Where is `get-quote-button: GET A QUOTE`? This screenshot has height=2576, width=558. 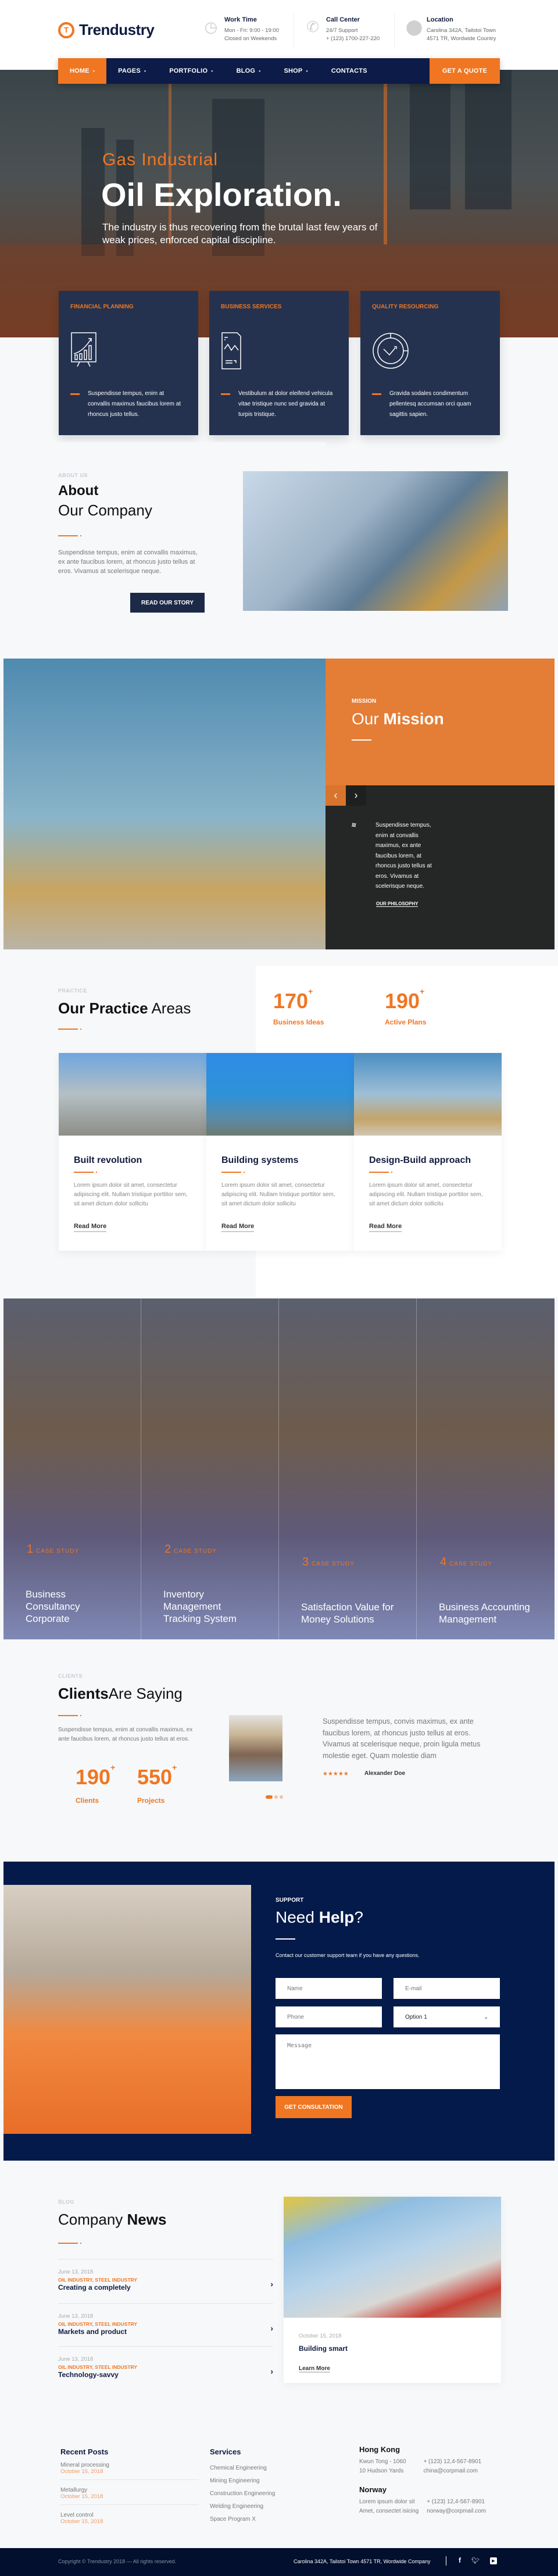 get-quote-button: GET A QUOTE is located at coordinates (464, 71).